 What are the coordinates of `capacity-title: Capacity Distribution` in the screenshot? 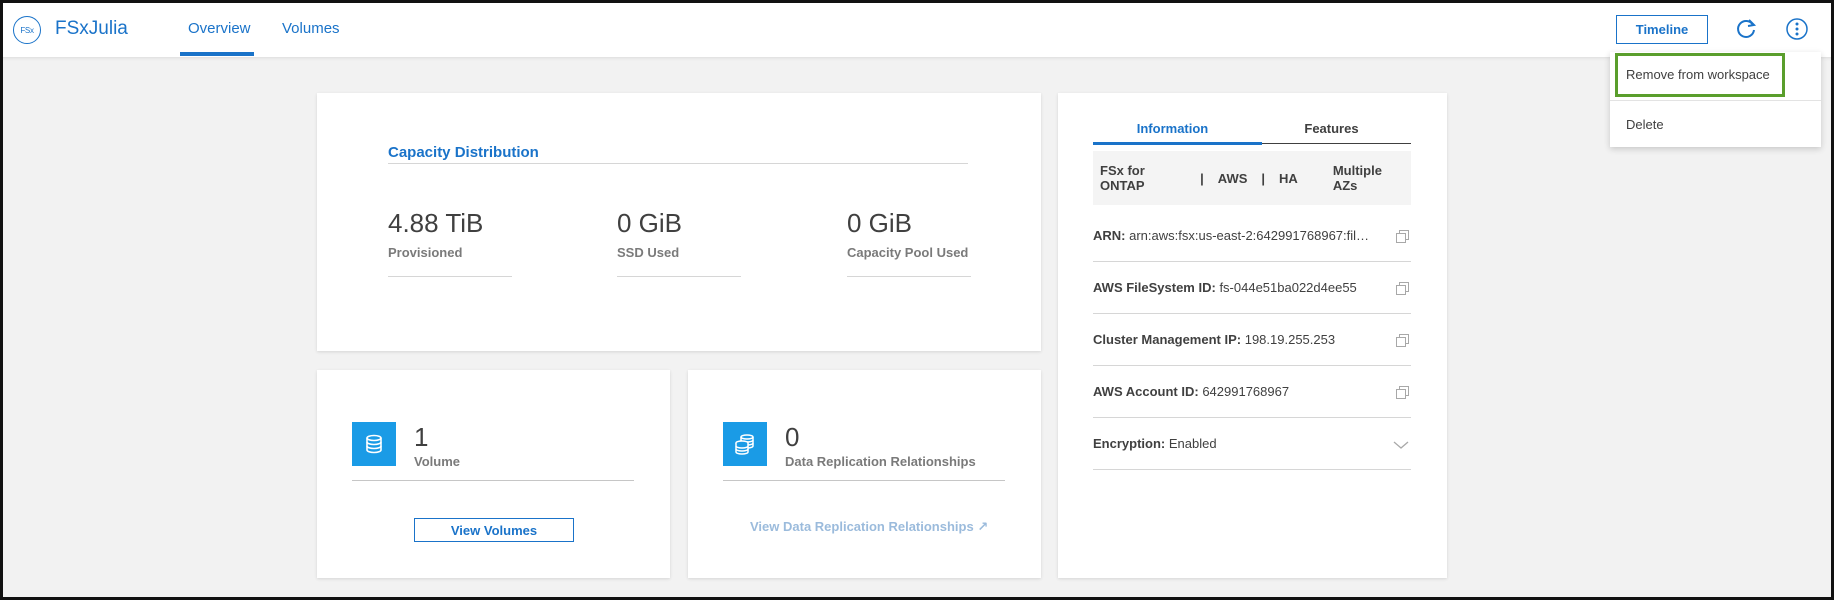 It's located at (463, 152).